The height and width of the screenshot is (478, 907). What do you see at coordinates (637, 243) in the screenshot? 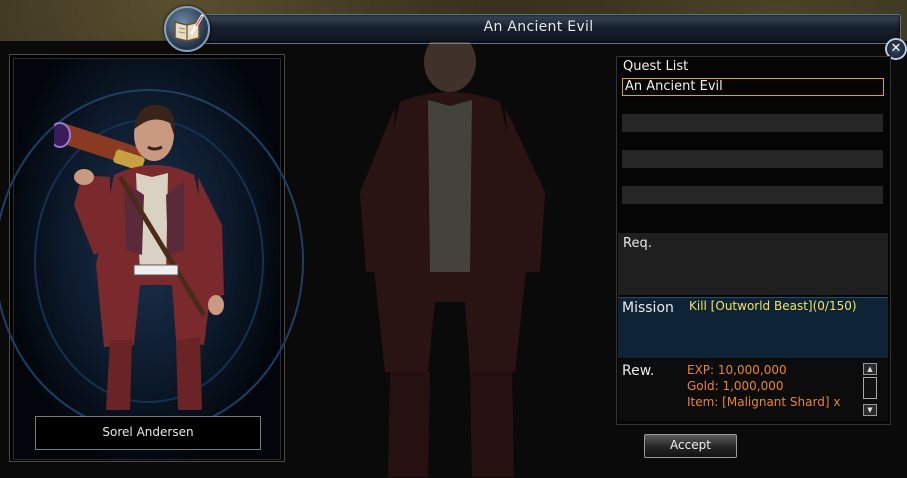
I see `requirements-label: Req.` at bounding box center [637, 243].